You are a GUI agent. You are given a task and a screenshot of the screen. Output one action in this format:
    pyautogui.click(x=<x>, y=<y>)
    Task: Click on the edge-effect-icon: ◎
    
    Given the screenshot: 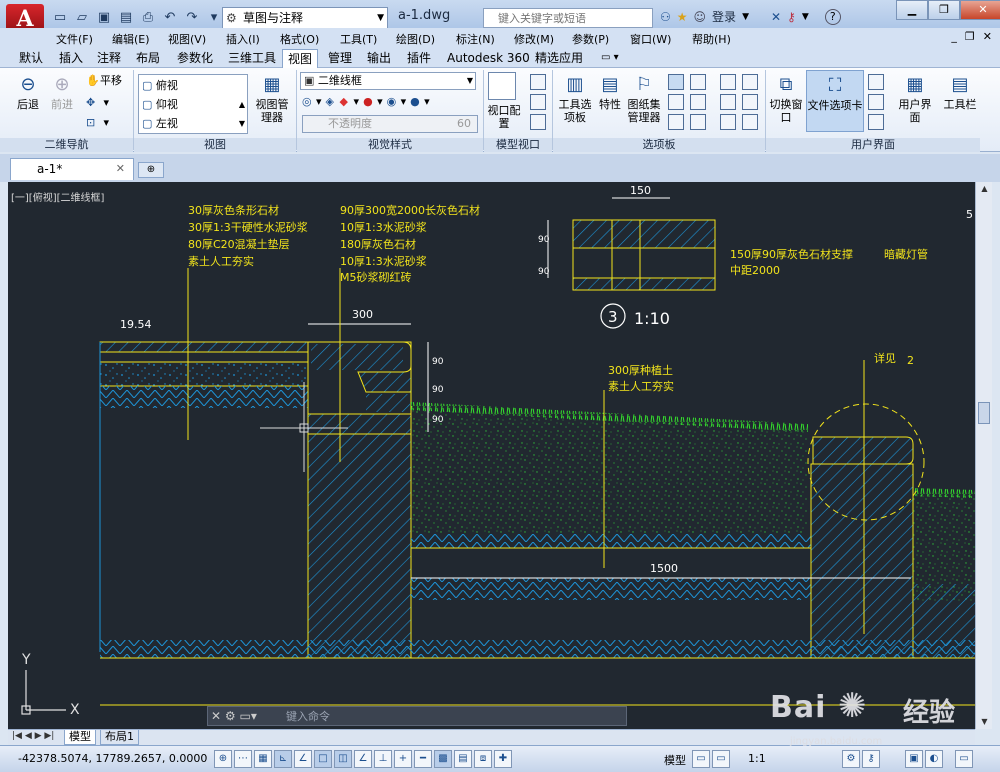 What is the action you would take?
    pyautogui.click(x=309, y=102)
    